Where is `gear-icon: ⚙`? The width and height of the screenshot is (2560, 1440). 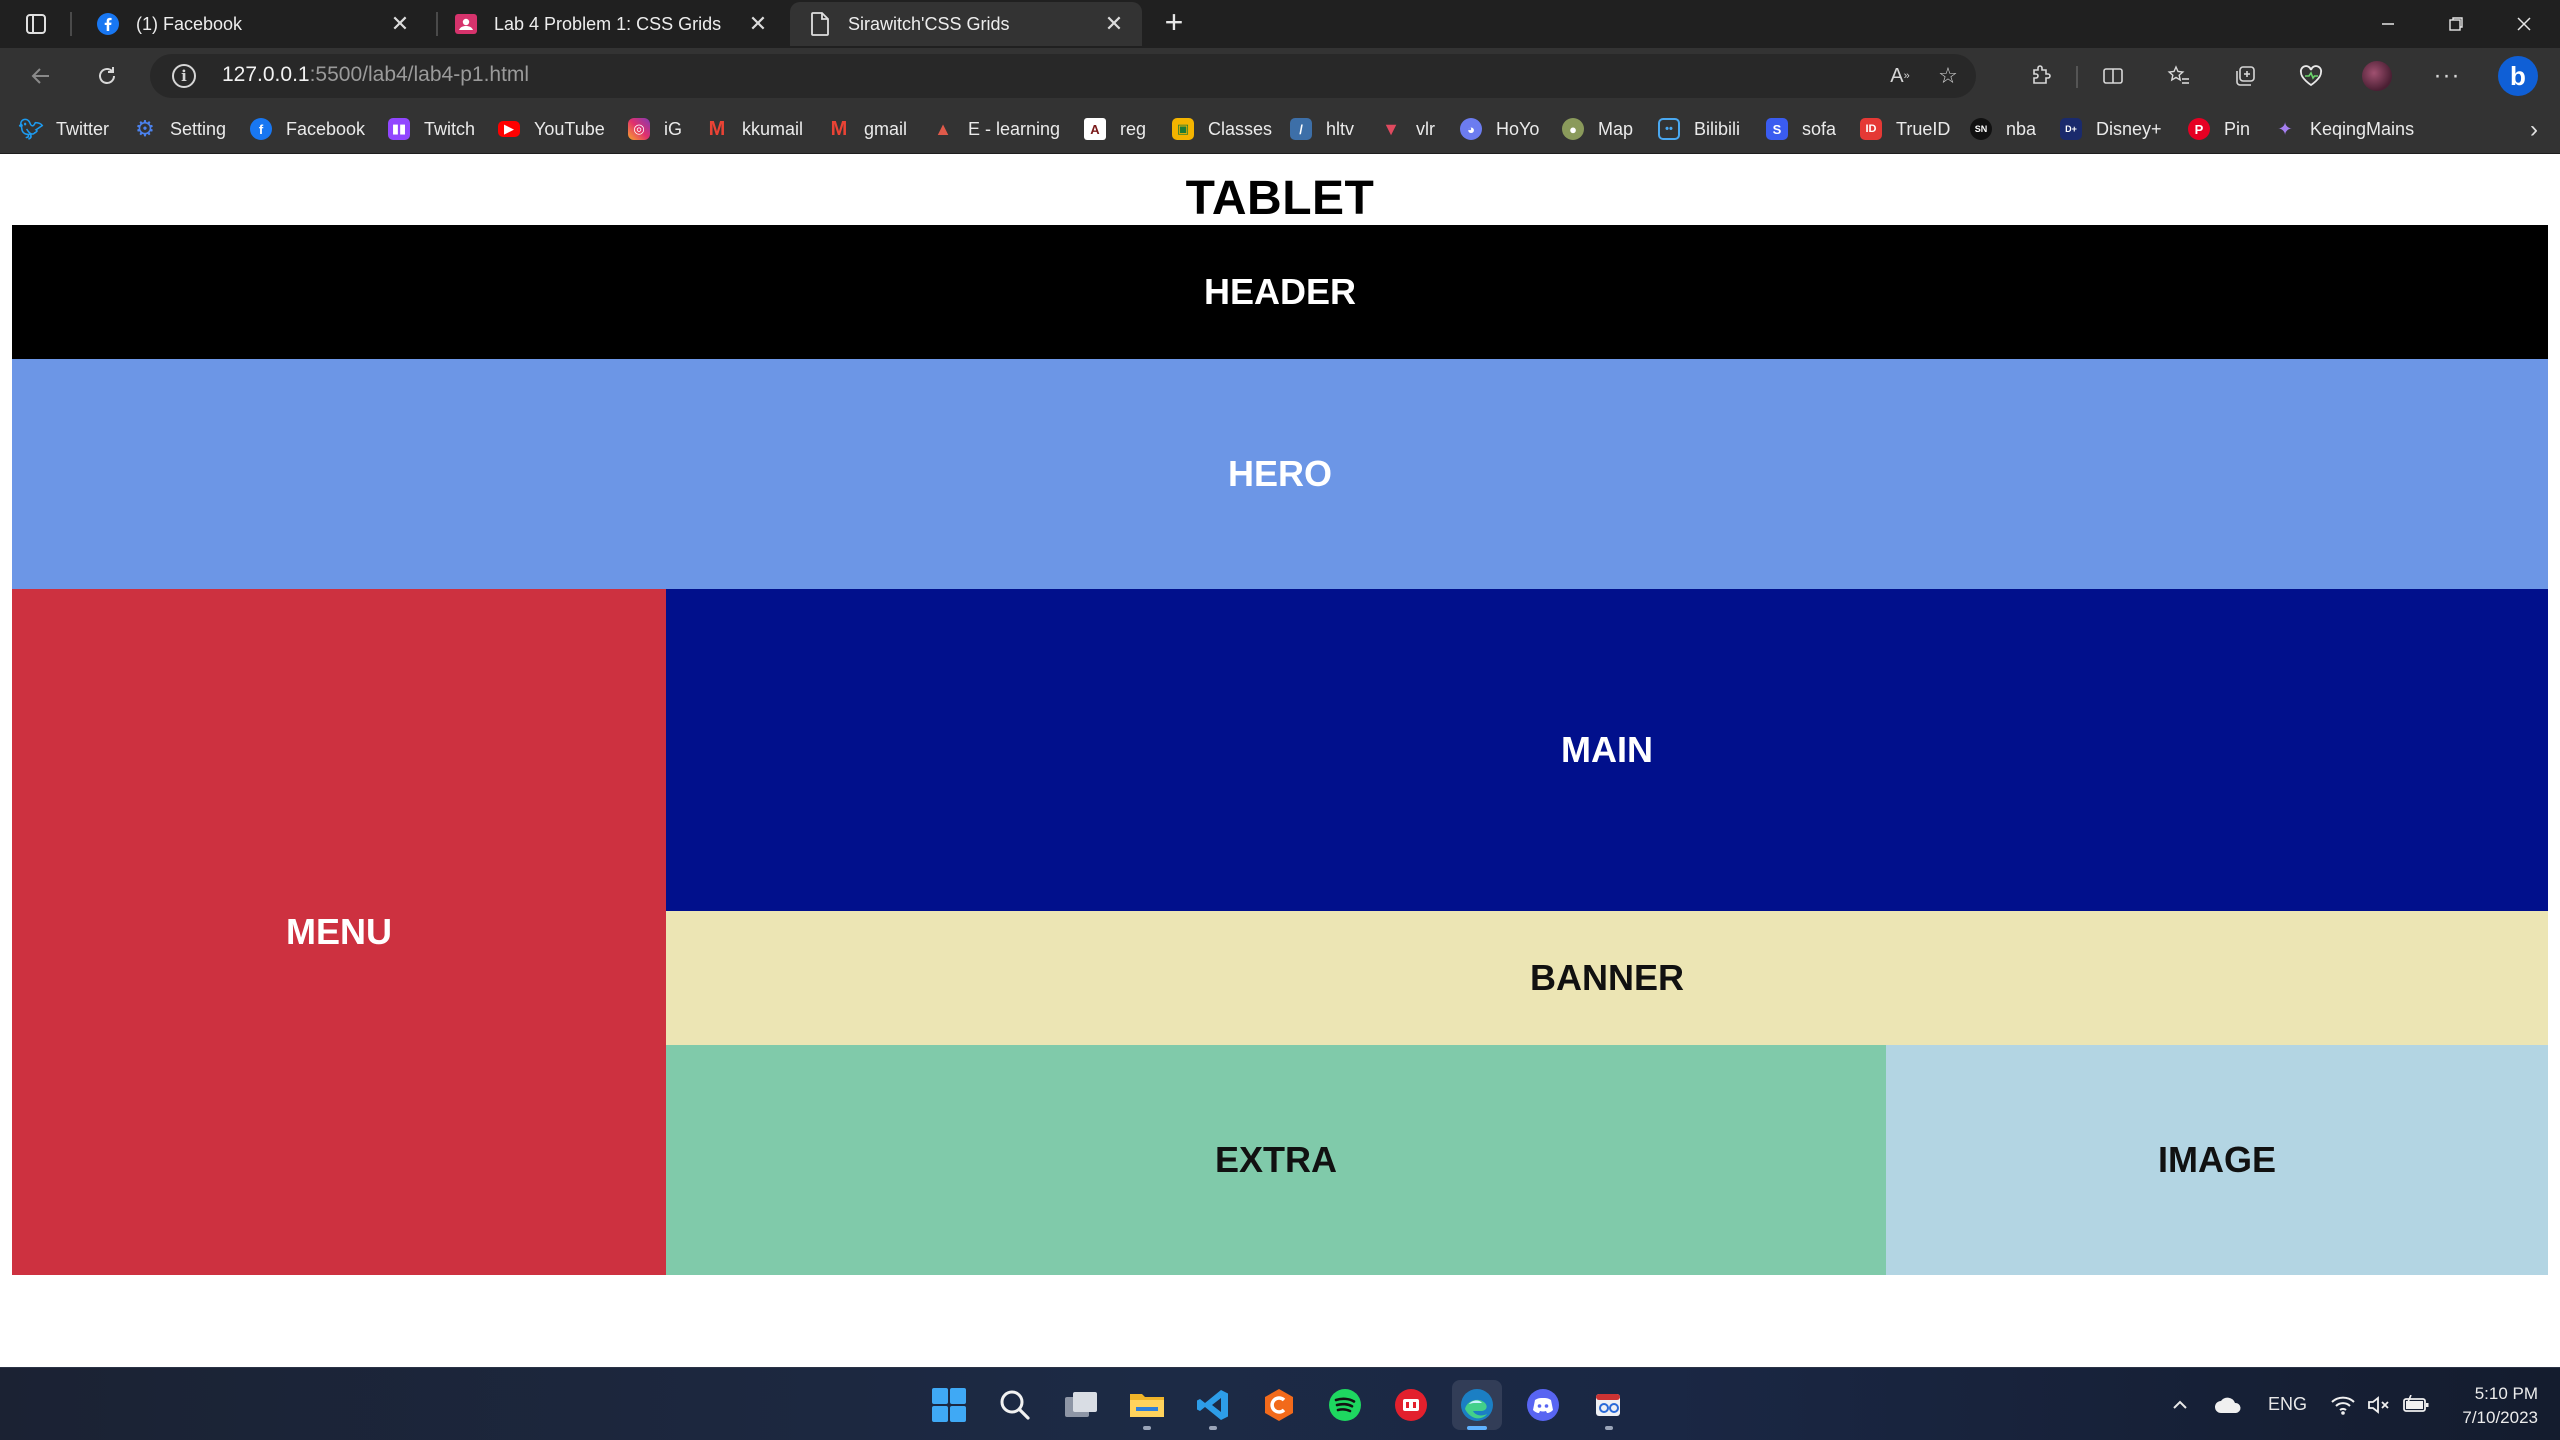
gear-icon: ⚙ is located at coordinates (145, 128).